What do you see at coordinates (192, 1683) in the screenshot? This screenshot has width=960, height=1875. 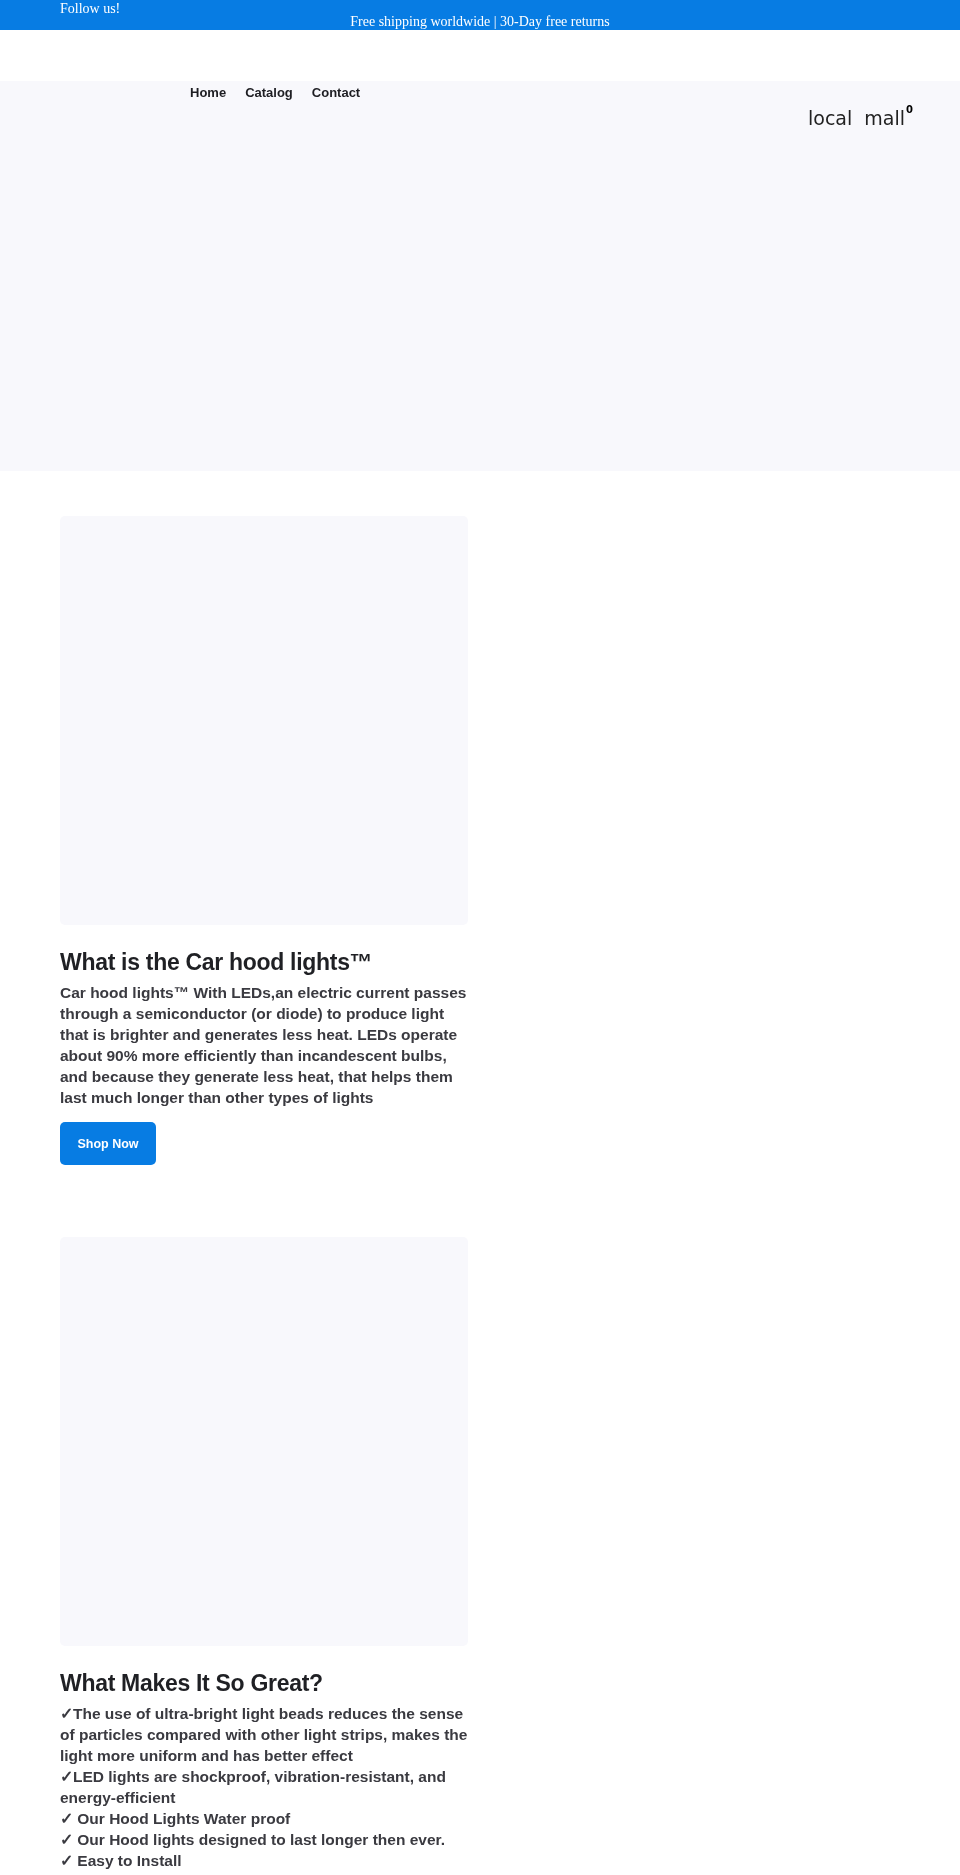 I see `section-heading: What Makes It So Great?` at bounding box center [192, 1683].